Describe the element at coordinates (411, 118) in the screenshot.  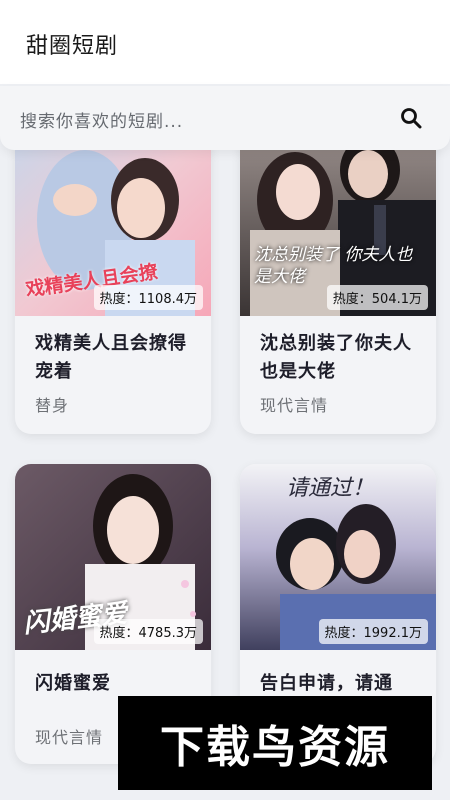
I see `search-icon` at that location.